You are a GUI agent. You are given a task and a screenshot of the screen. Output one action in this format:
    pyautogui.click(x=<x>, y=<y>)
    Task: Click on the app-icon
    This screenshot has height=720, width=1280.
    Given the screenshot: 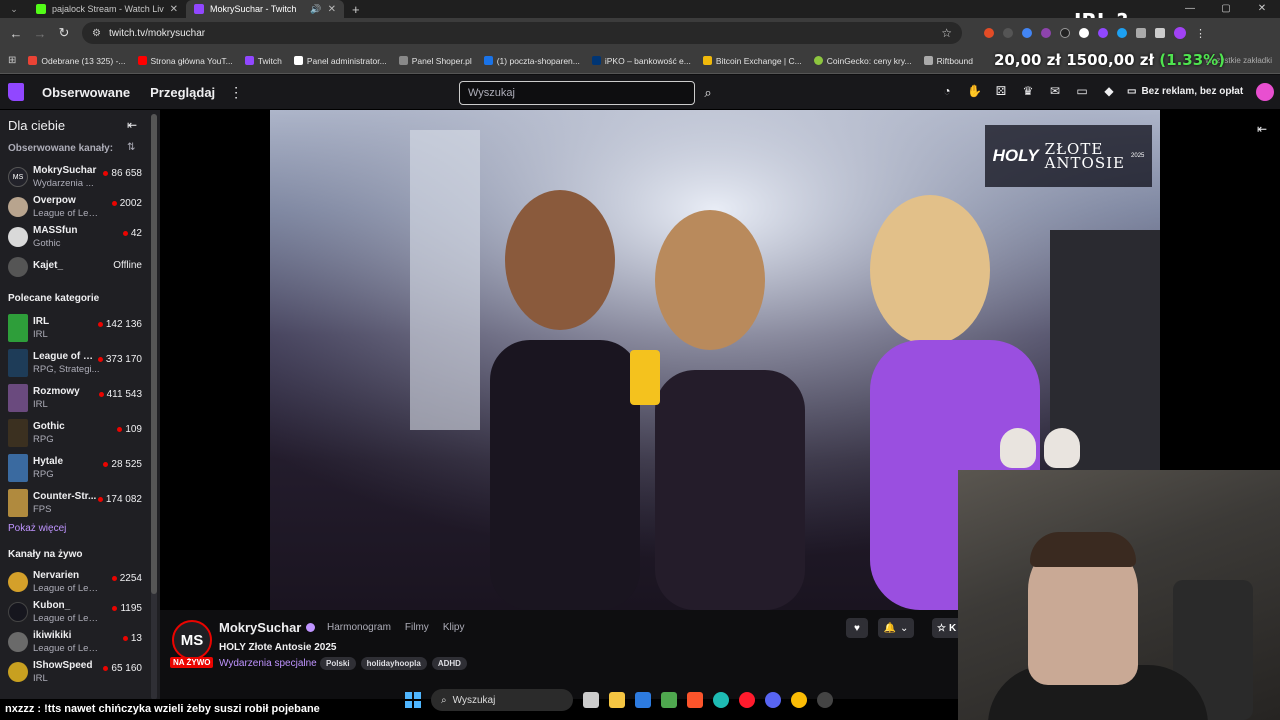 What is the action you would take?
    pyautogui.click(x=669, y=700)
    